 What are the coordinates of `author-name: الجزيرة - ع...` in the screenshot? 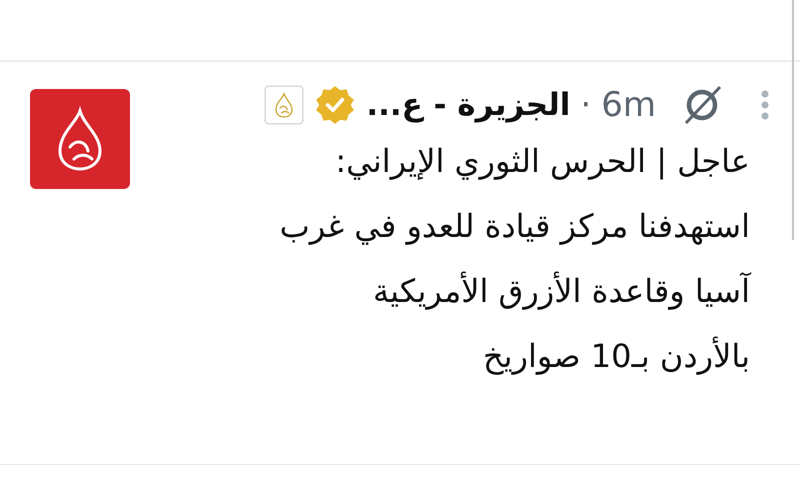 It's located at (468, 105).